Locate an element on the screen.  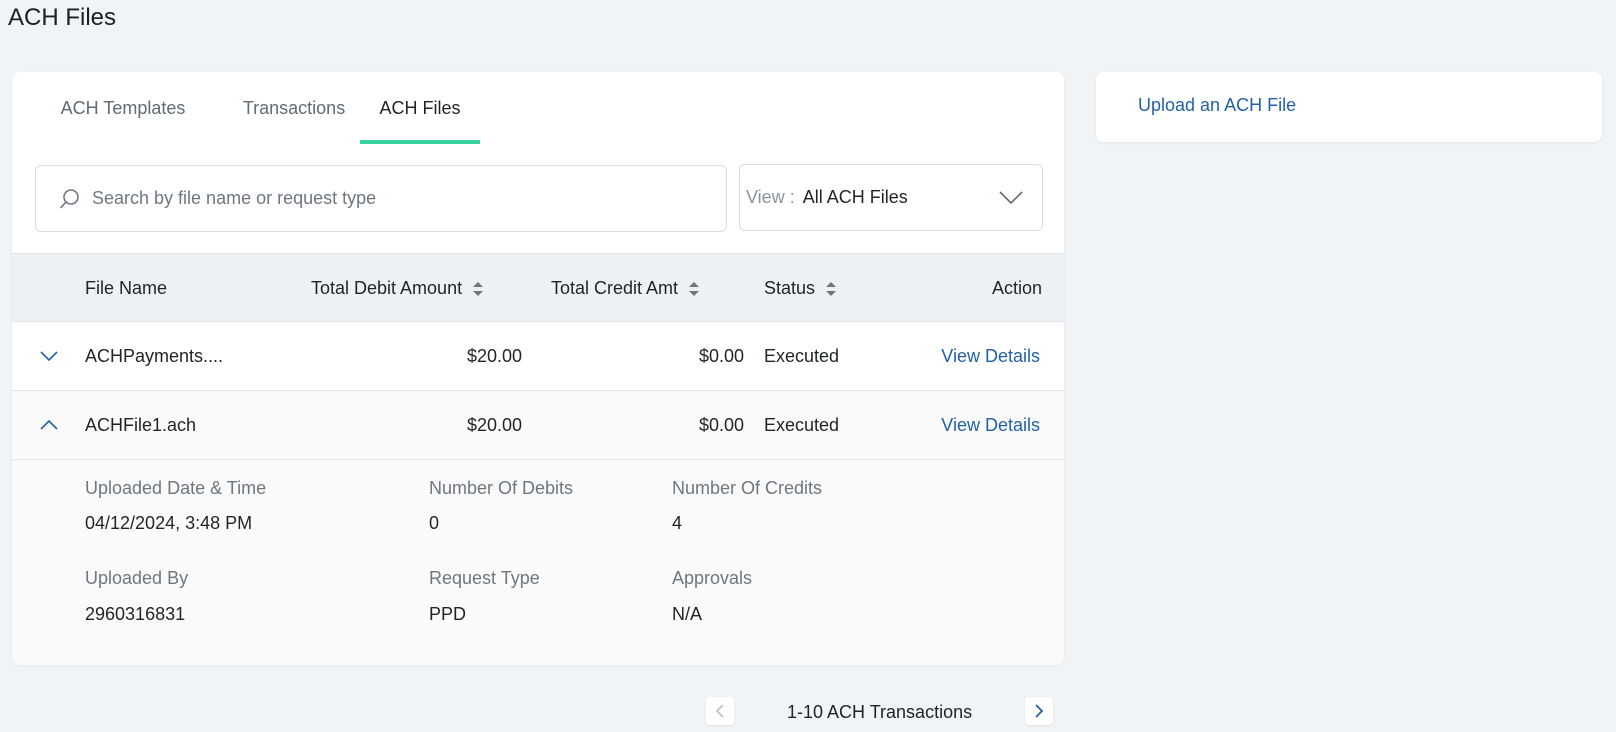
upload-ach-file-link: Upload an ACH File is located at coordinates (1217, 105).